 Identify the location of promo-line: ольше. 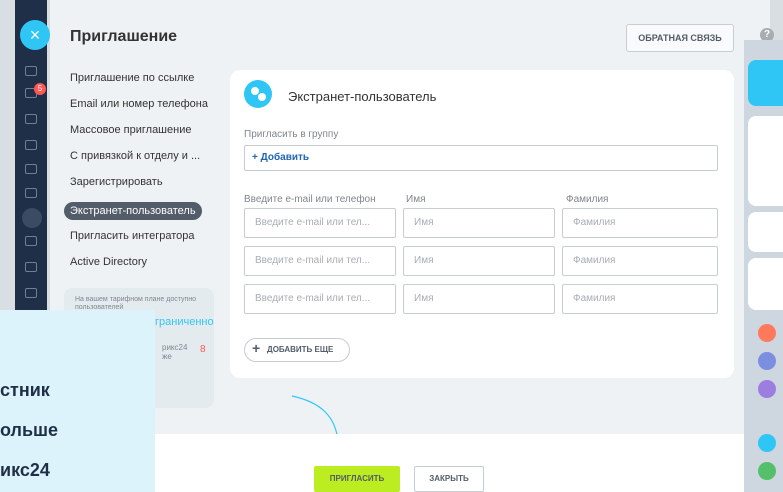
(29, 430).